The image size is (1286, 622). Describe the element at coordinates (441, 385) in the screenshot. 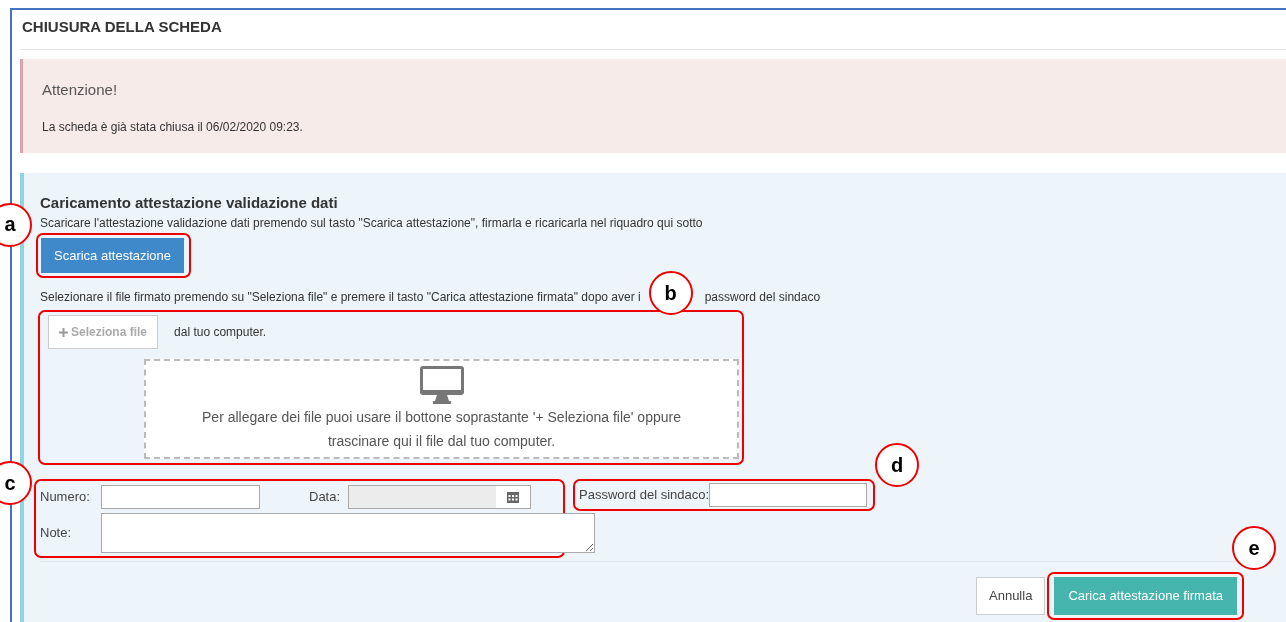

I see `monitor-icon` at that location.